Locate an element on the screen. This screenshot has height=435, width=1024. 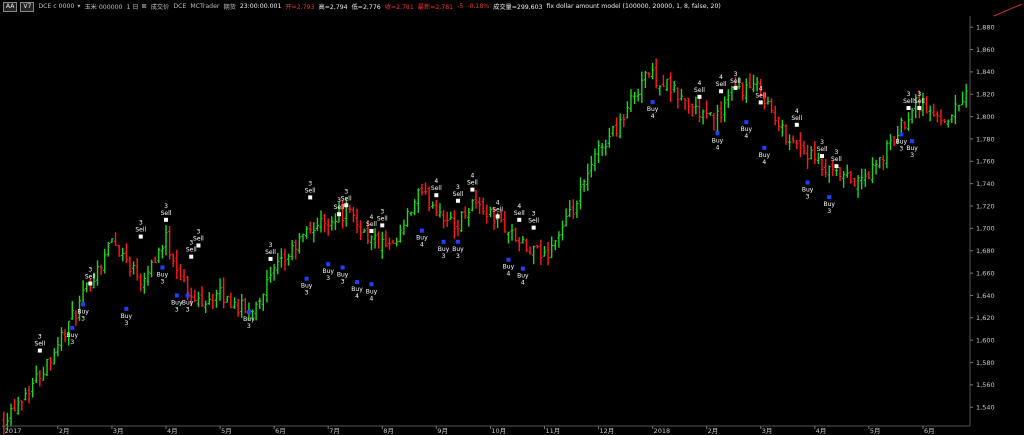
time-tick-label: 2018 is located at coordinates (662, 431).